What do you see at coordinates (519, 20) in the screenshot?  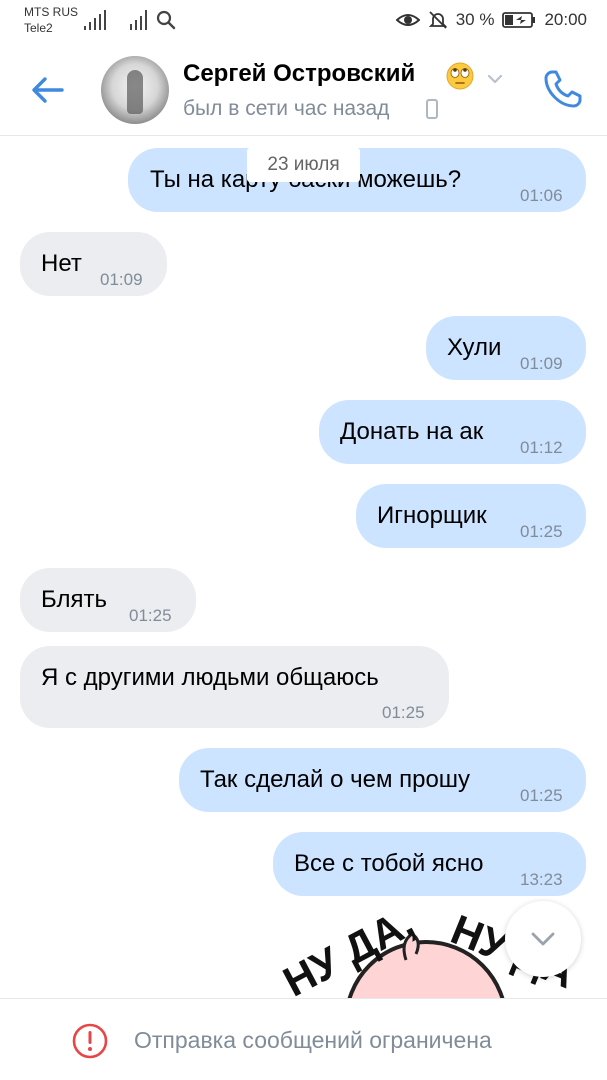 I see `battery-charging-icon` at bounding box center [519, 20].